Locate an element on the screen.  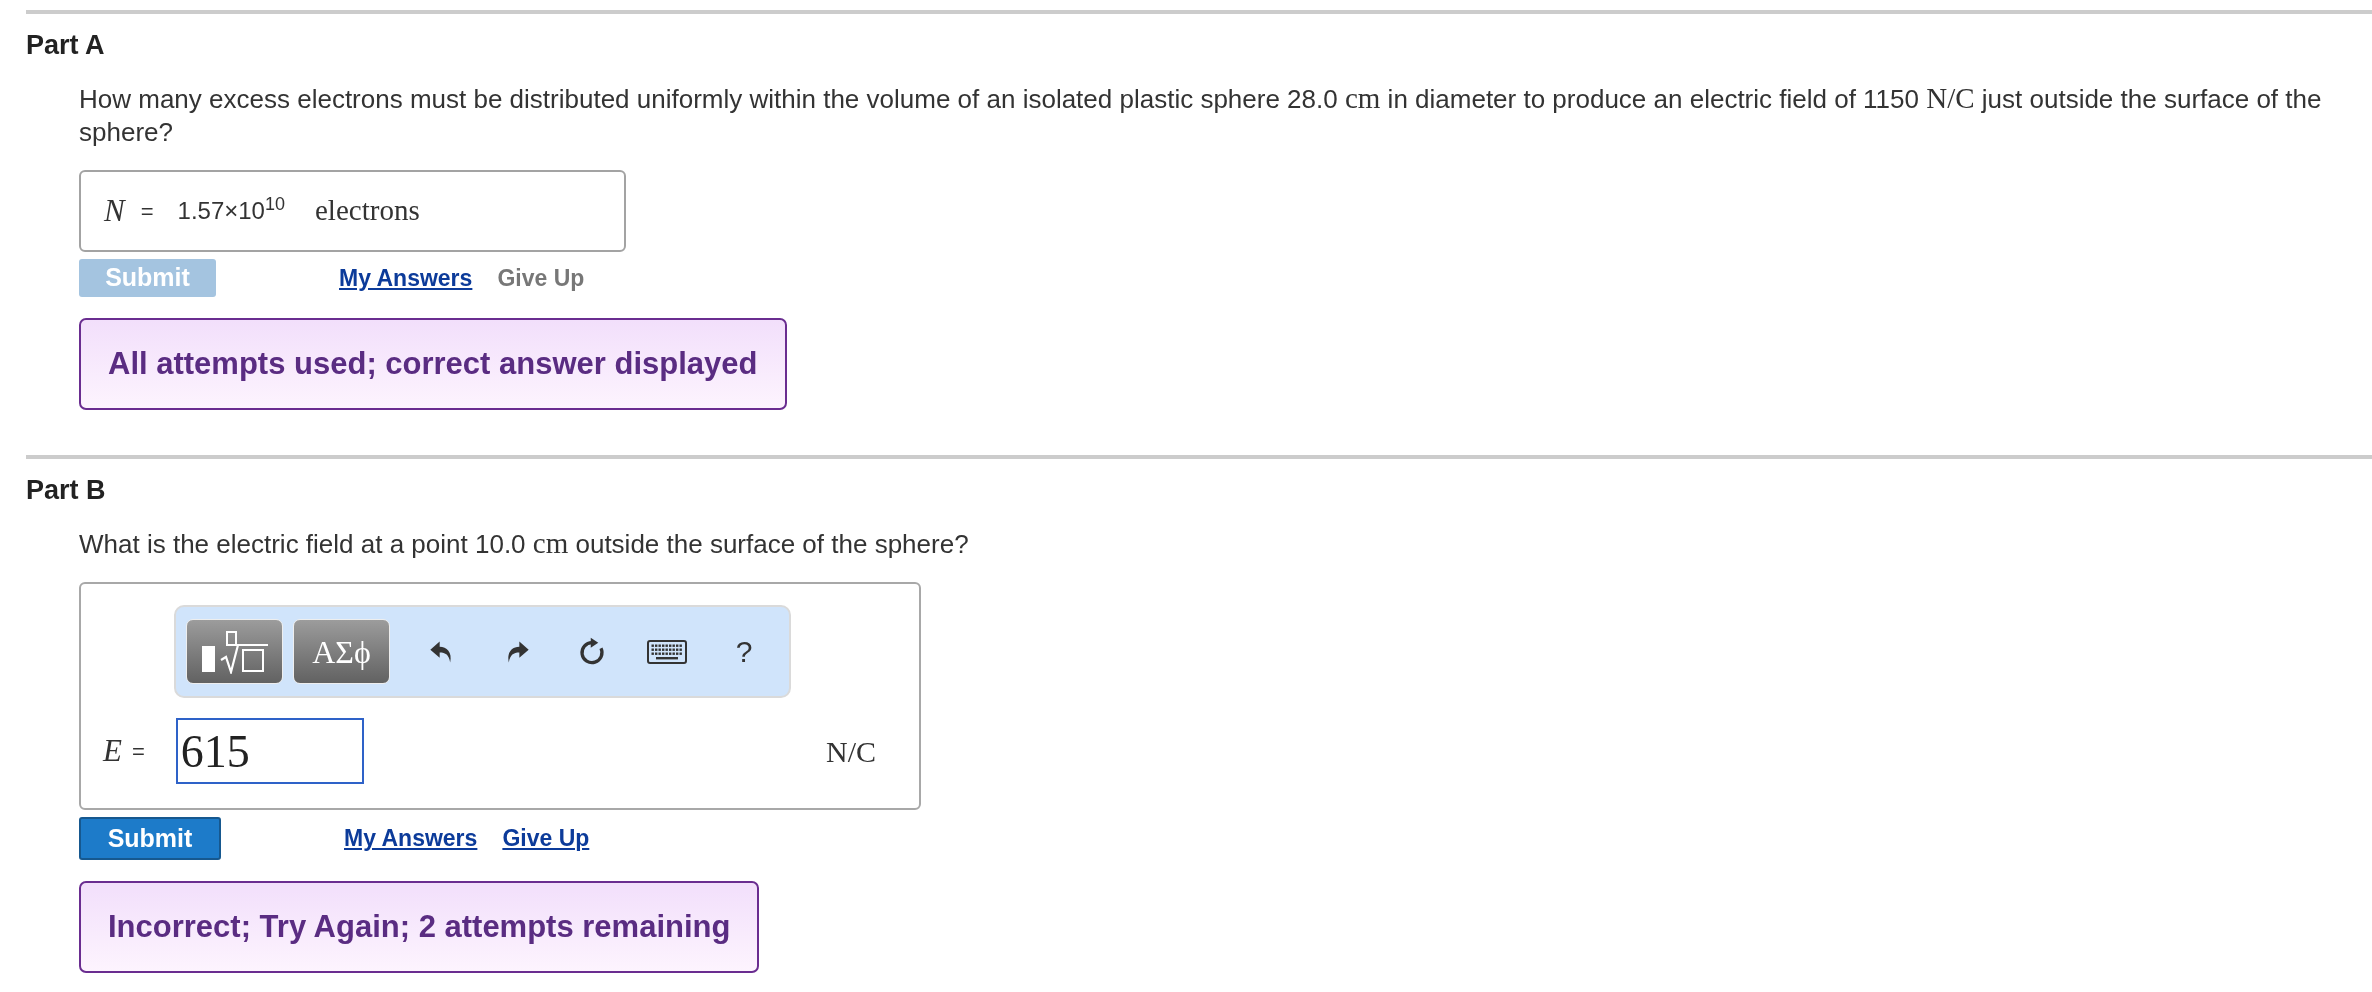
unit-label: electrons is located at coordinates (367, 211).